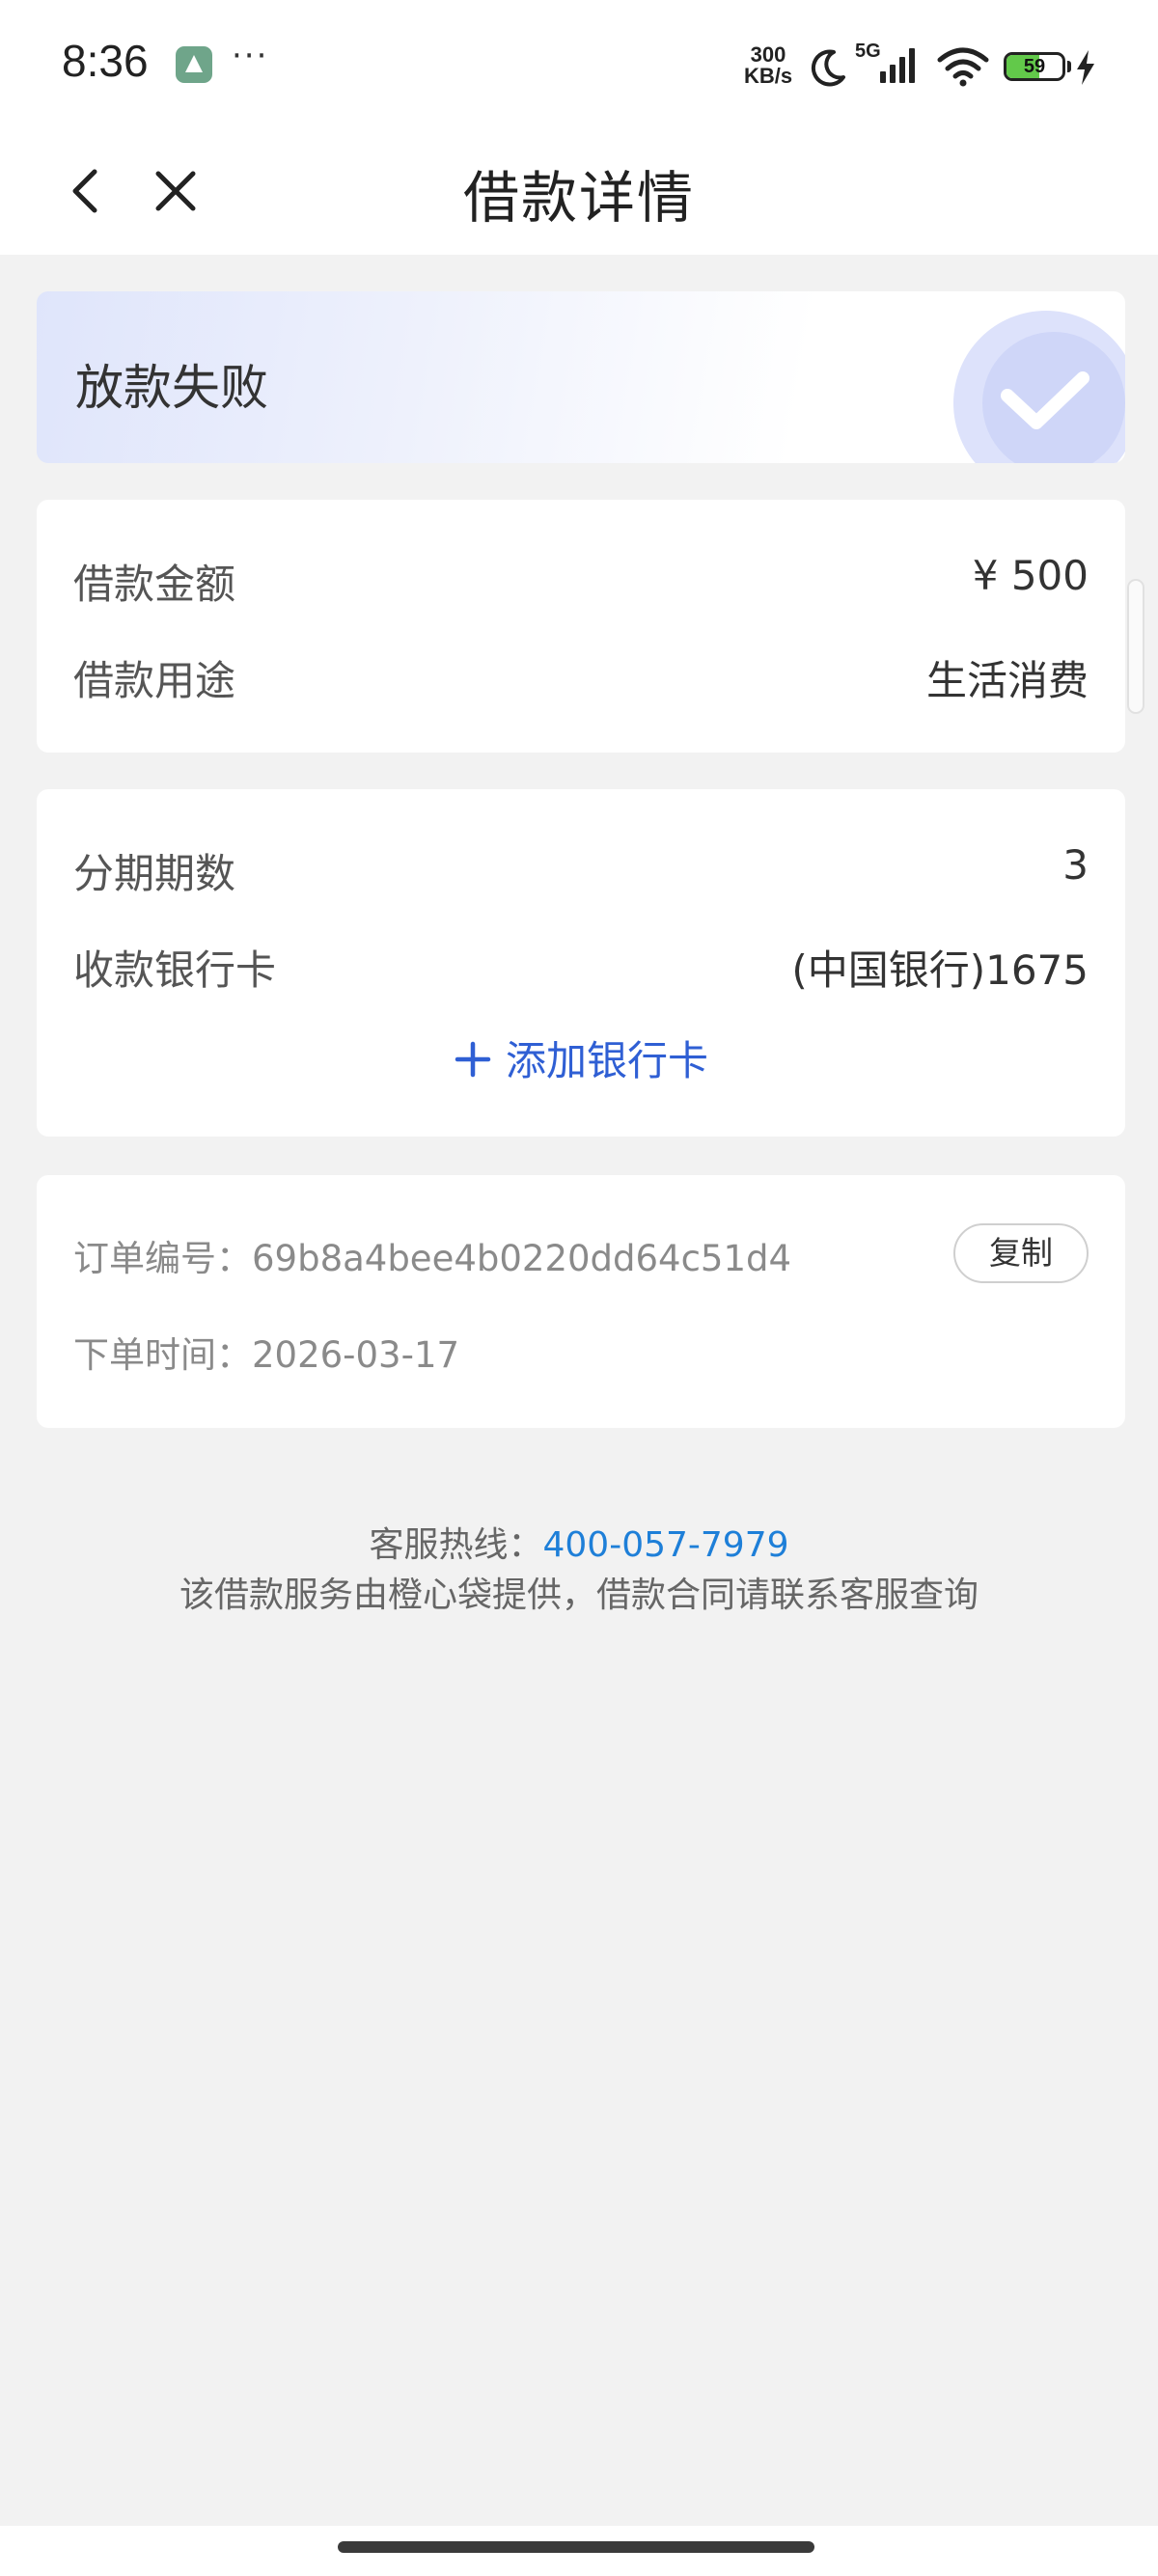 This screenshot has width=1158, height=2576. I want to click on check-badge-icon, so click(1039, 387).